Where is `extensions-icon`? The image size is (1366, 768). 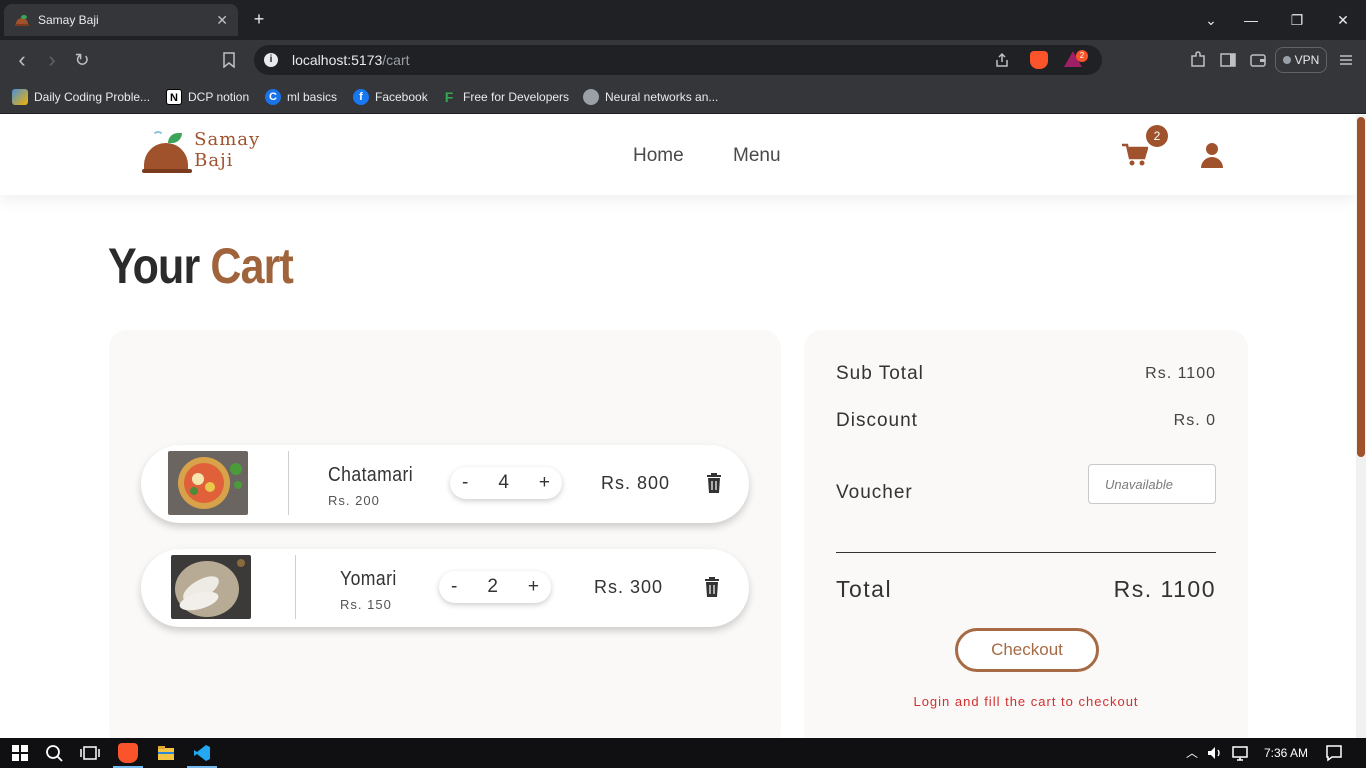
extensions-icon is located at coordinates (1198, 60).